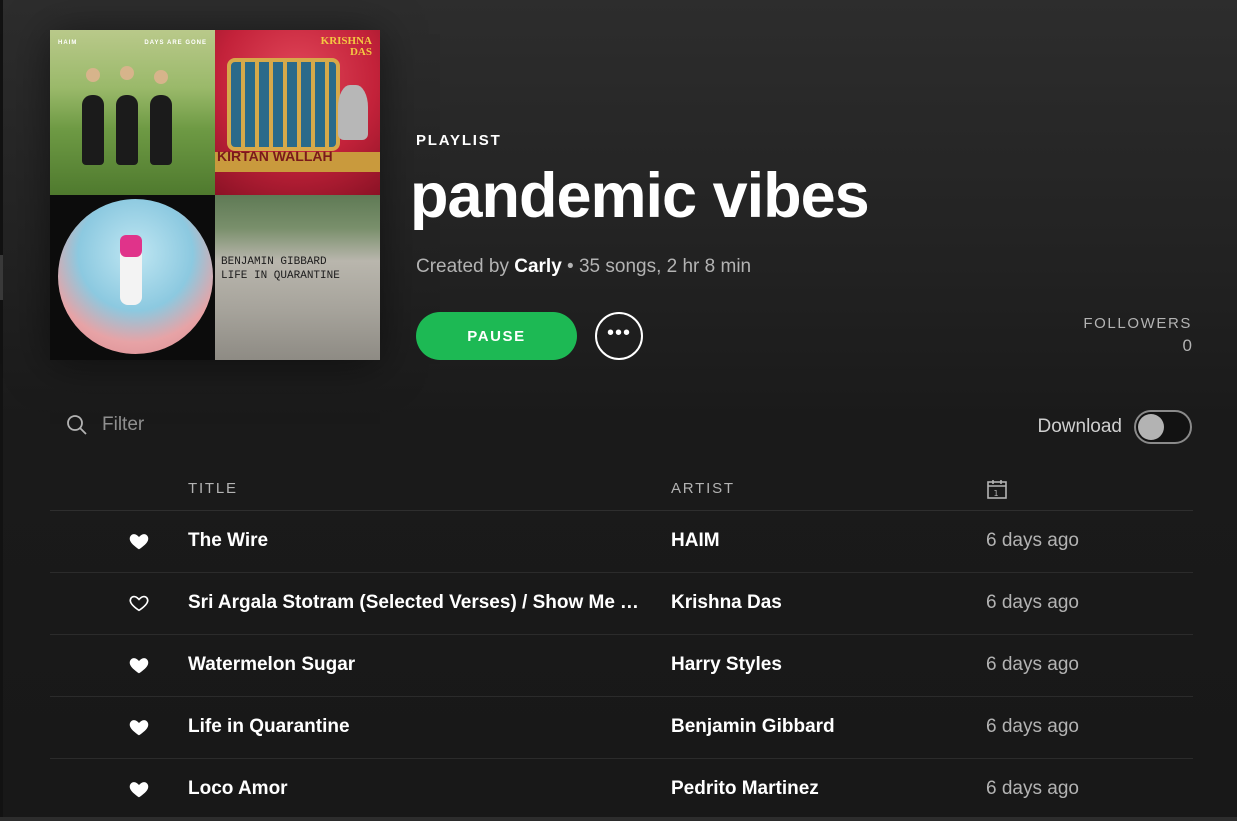 The width and height of the screenshot is (1237, 821). Describe the element at coordinates (1137, 323) in the screenshot. I see `followers-label: FOLLOWERS` at that location.